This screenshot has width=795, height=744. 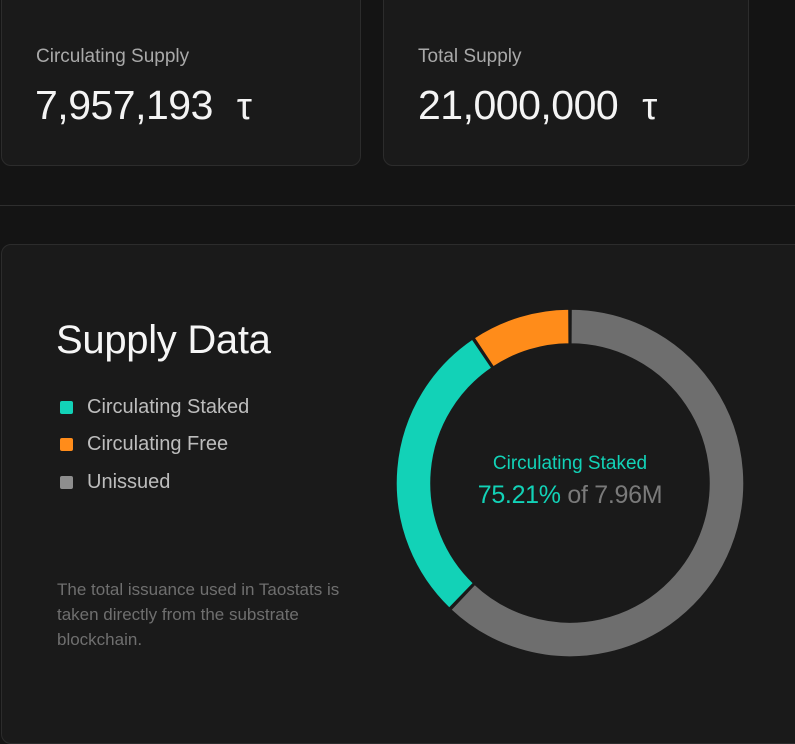 I want to click on legend-swatch-unissued, so click(x=66, y=482).